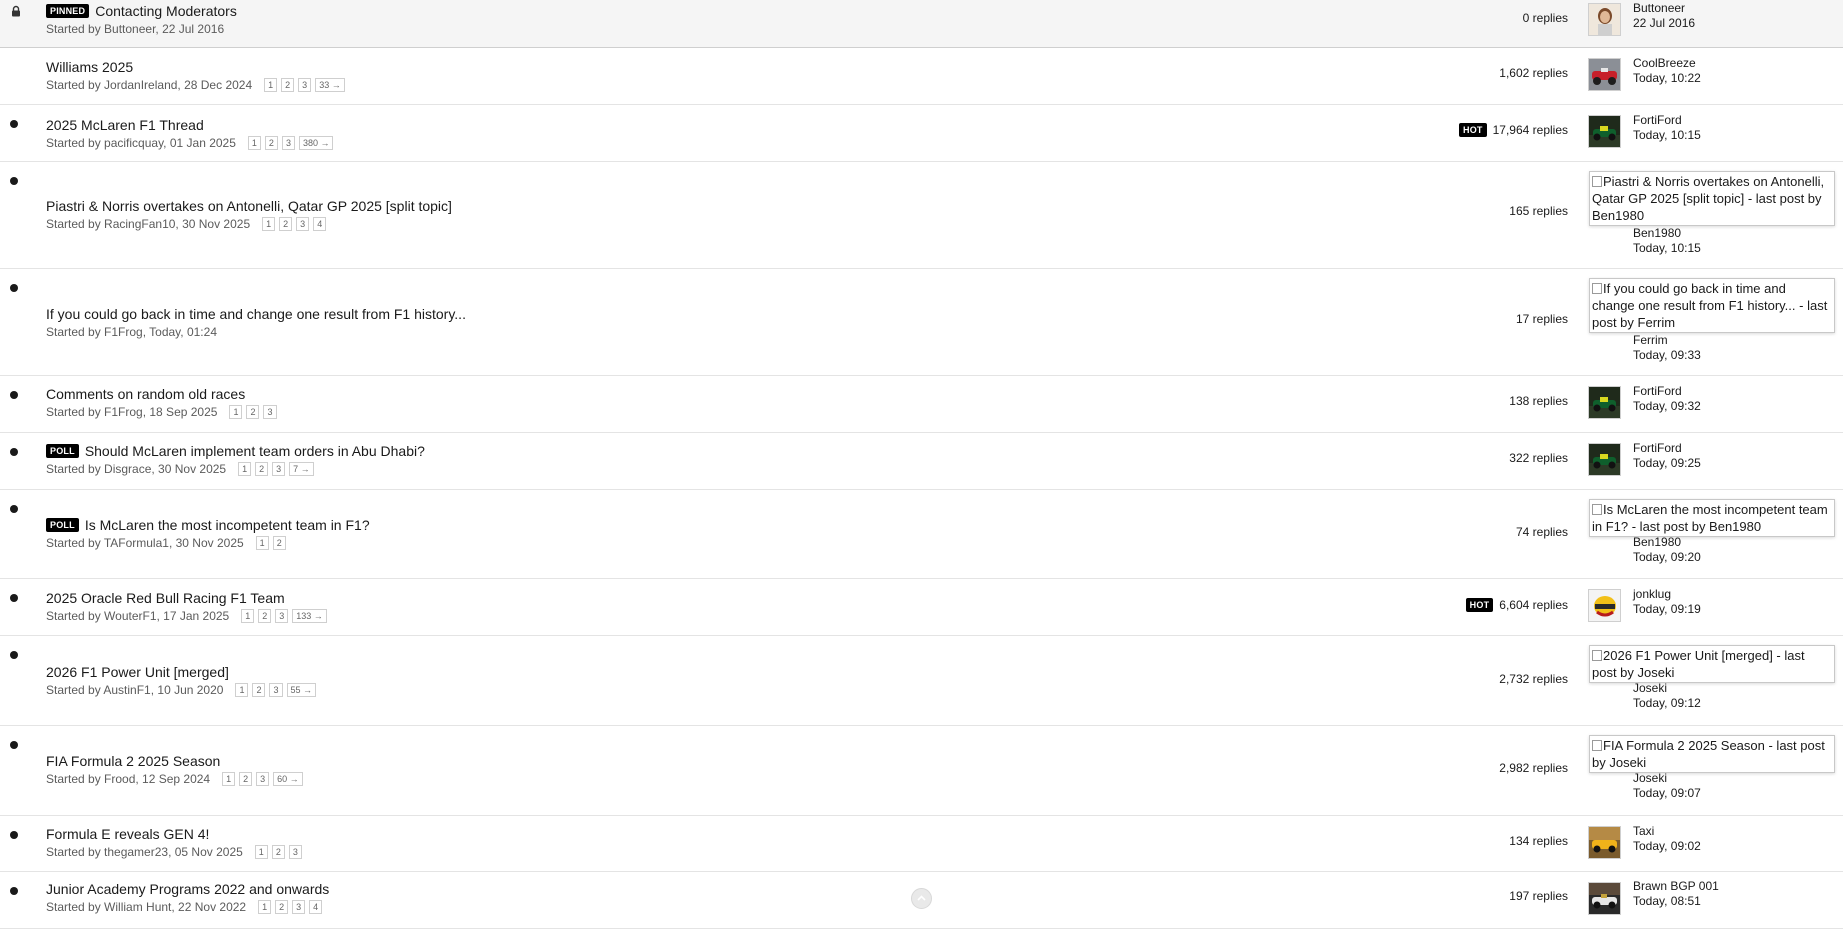 This screenshot has width=1843, height=929. Describe the element at coordinates (127, 834) in the screenshot. I see `topic-title-link: Formula E reveals GEN 4!` at that location.